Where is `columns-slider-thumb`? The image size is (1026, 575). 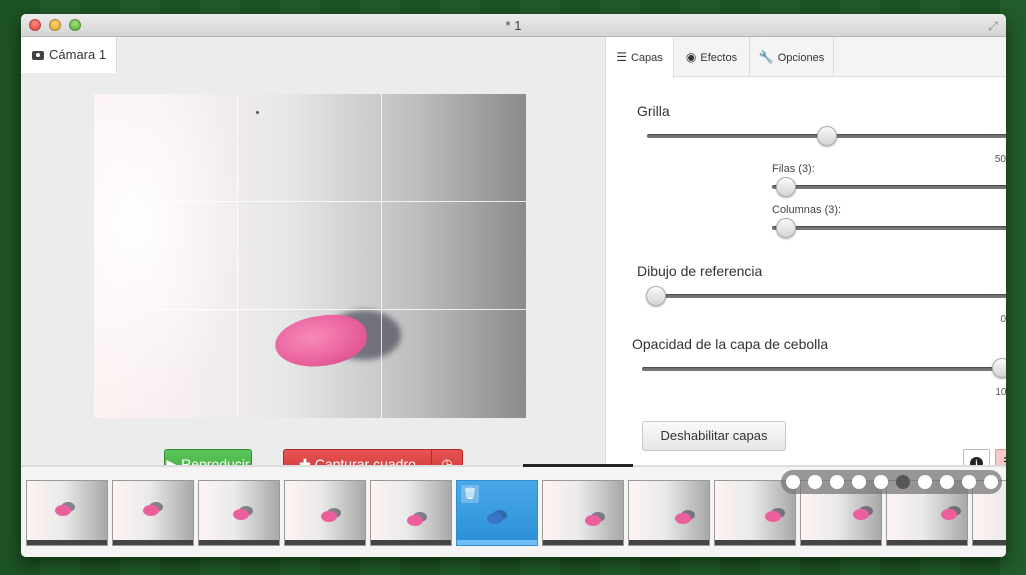
columns-slider-thumb is located at coordinates (786, 228).